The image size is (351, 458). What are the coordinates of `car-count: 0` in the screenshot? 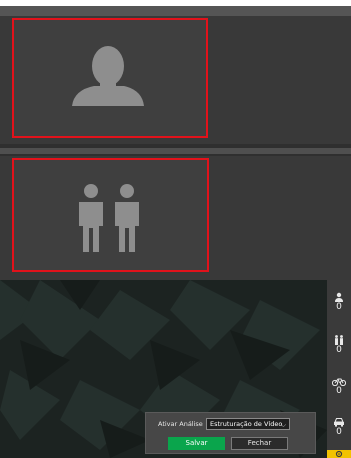 It's located at (339, 432).